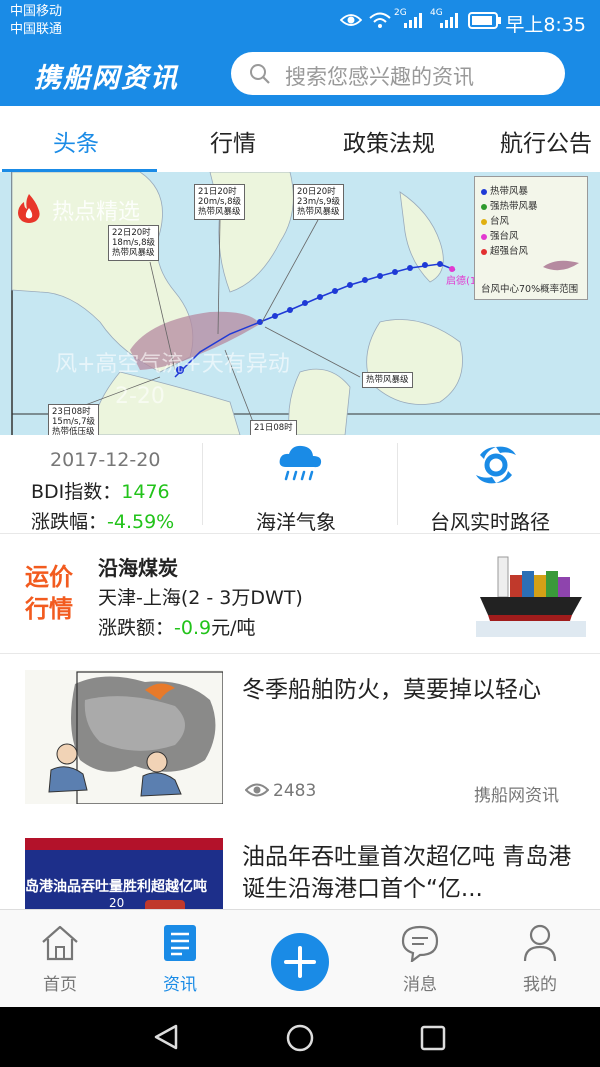  What do you see at coordinates (420, 943) in the screenshot?
I see `message-icon` at bounding box center [420, 943].